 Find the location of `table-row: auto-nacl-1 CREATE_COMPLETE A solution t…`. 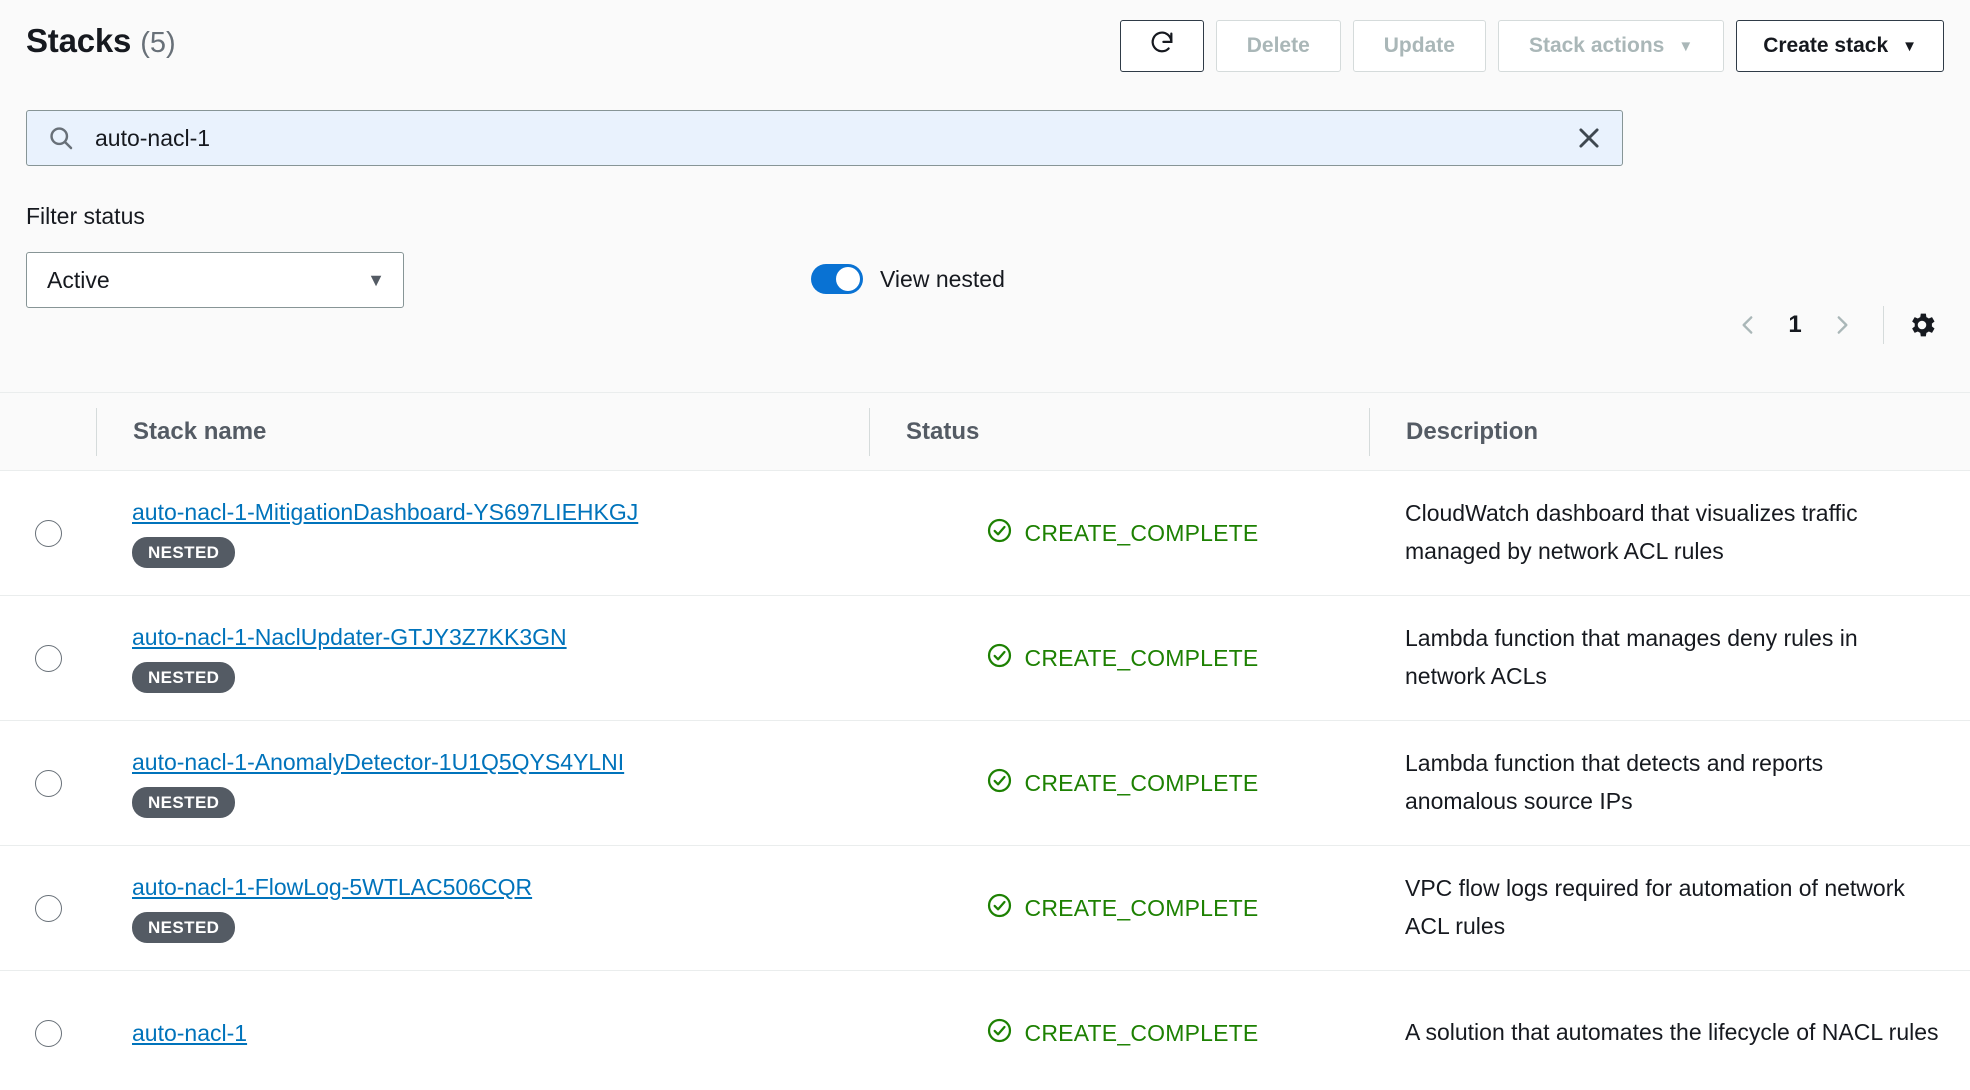

table-row: auto-nacl-1 CREATE_COMPLETE A solution t… is located at coordinates (985, 1030).